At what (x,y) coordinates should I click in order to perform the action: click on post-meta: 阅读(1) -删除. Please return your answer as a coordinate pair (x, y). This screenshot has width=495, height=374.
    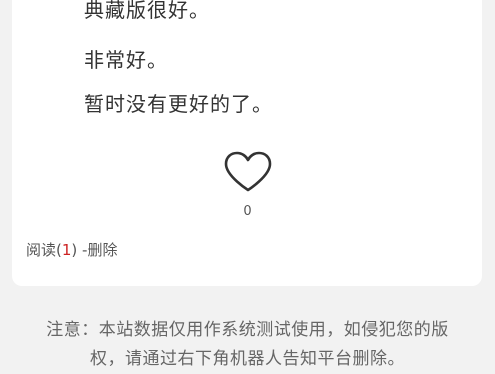
    Looking at the image, I should click on (71, 249).